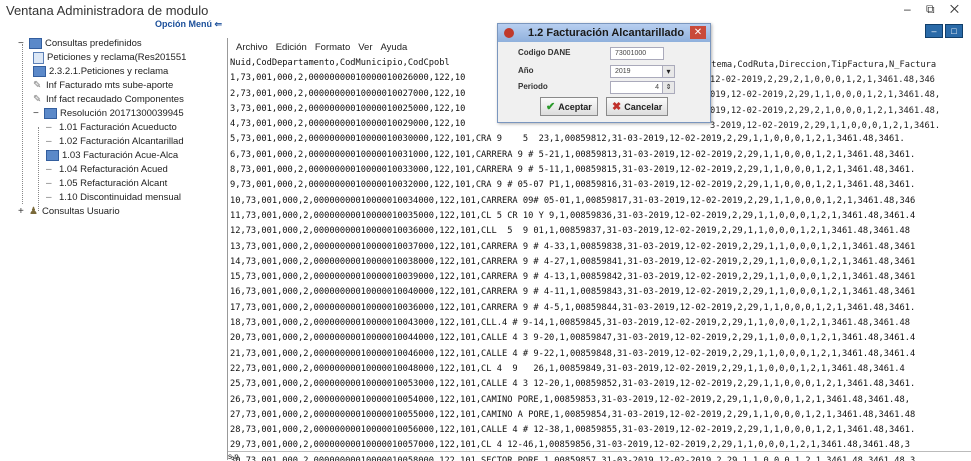  I want to click on close-icon: ✕, so click(698, 32).